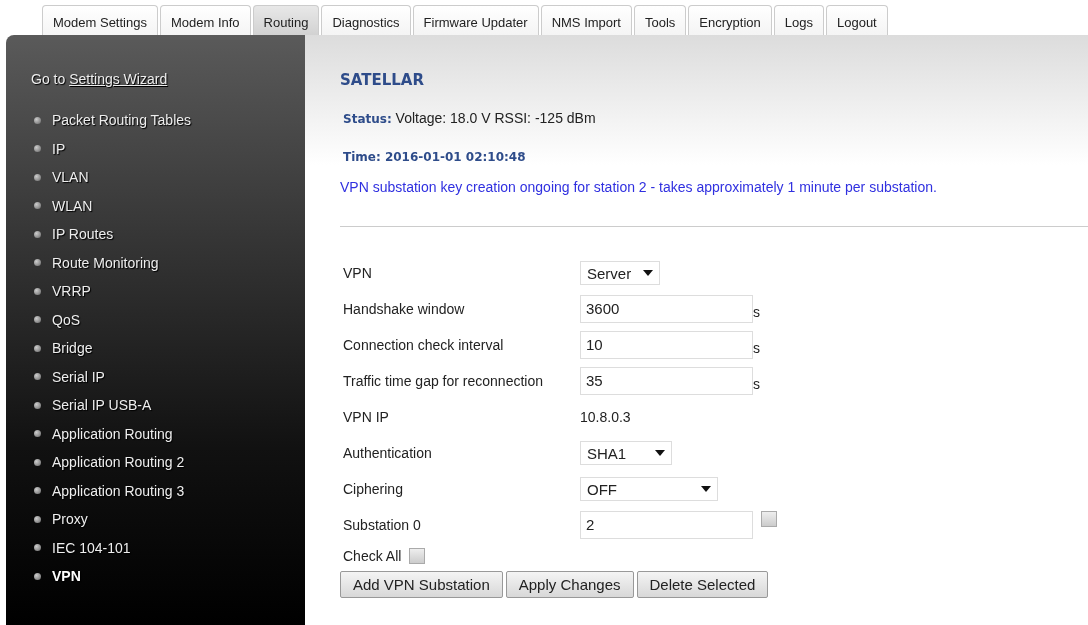 This screenshot has height=625, width=1088. I want to click on page-title: SATELLAR, so click(382, 81).